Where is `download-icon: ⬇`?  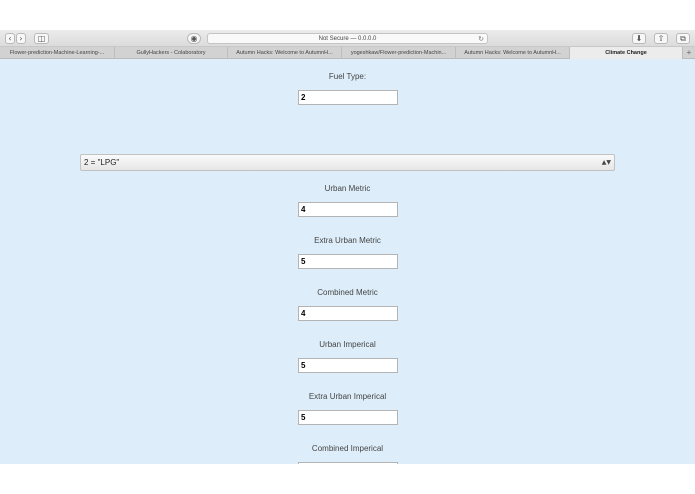 download-icon: ⬇ is located at coordinates (639, 38).